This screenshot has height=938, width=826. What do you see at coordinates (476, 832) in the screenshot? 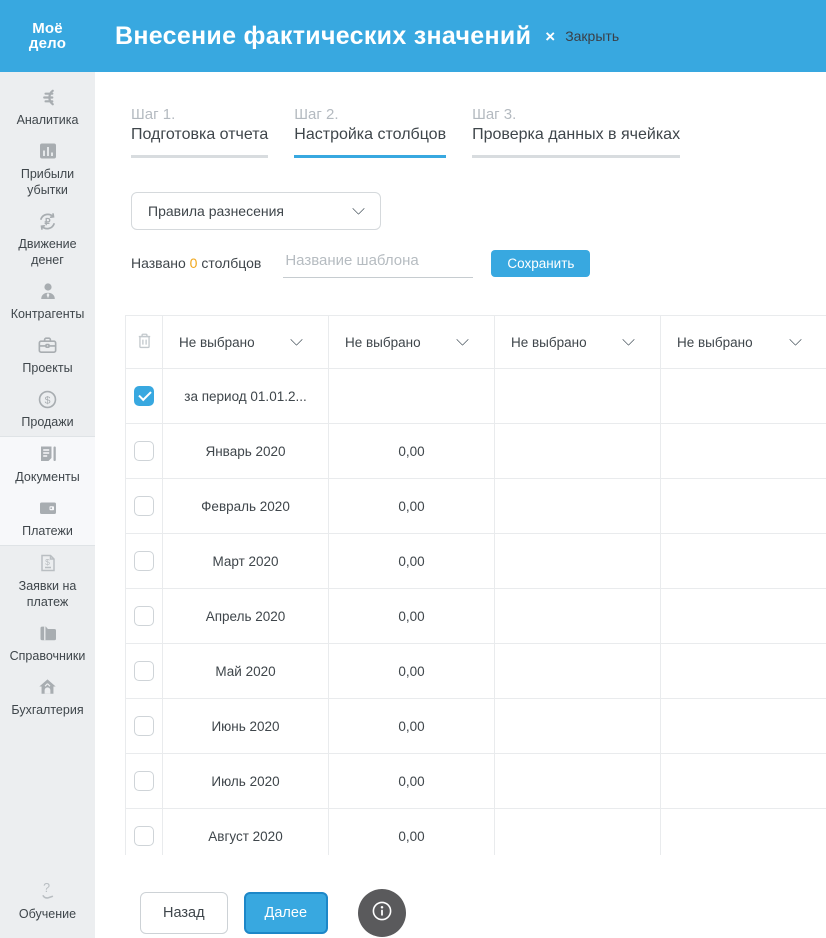
I see `table-row: Август 2020 0,00` at bounding box center [476, 832].